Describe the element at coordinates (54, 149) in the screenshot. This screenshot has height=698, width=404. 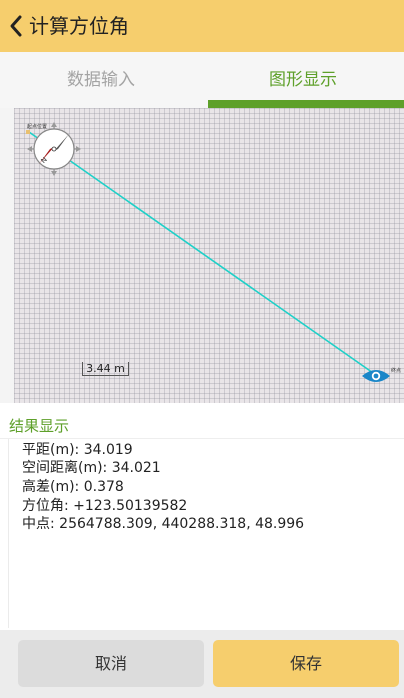
I see `compass-icon: N` at that location.